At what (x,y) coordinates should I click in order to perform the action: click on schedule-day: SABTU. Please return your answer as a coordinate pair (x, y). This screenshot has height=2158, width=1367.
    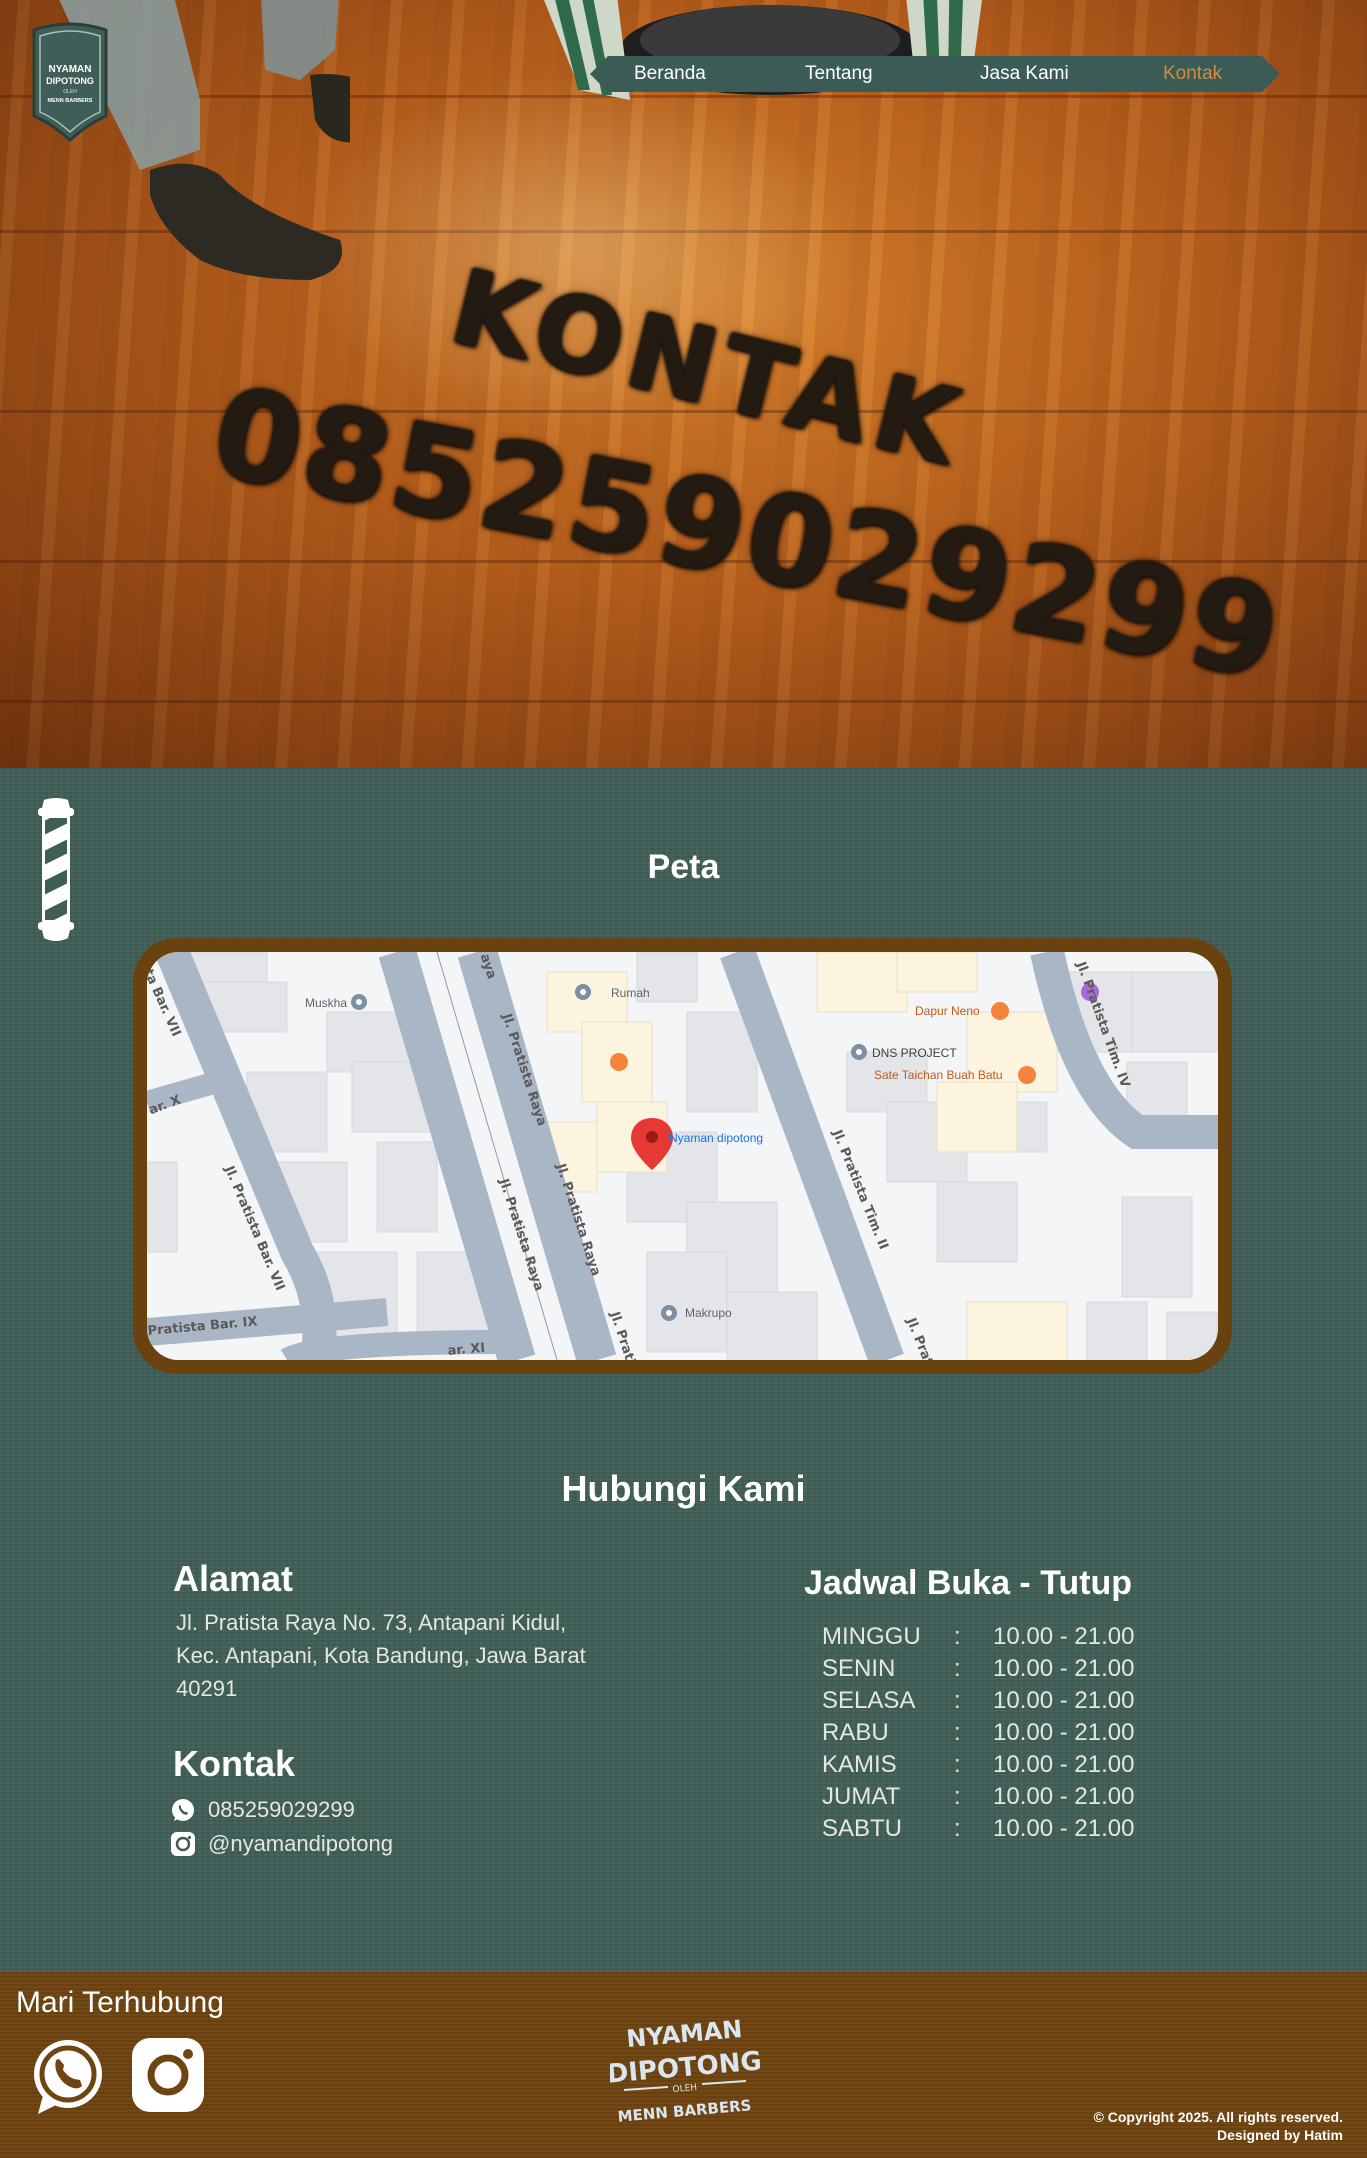
    Looking at the image, I should click on (862, 1828).